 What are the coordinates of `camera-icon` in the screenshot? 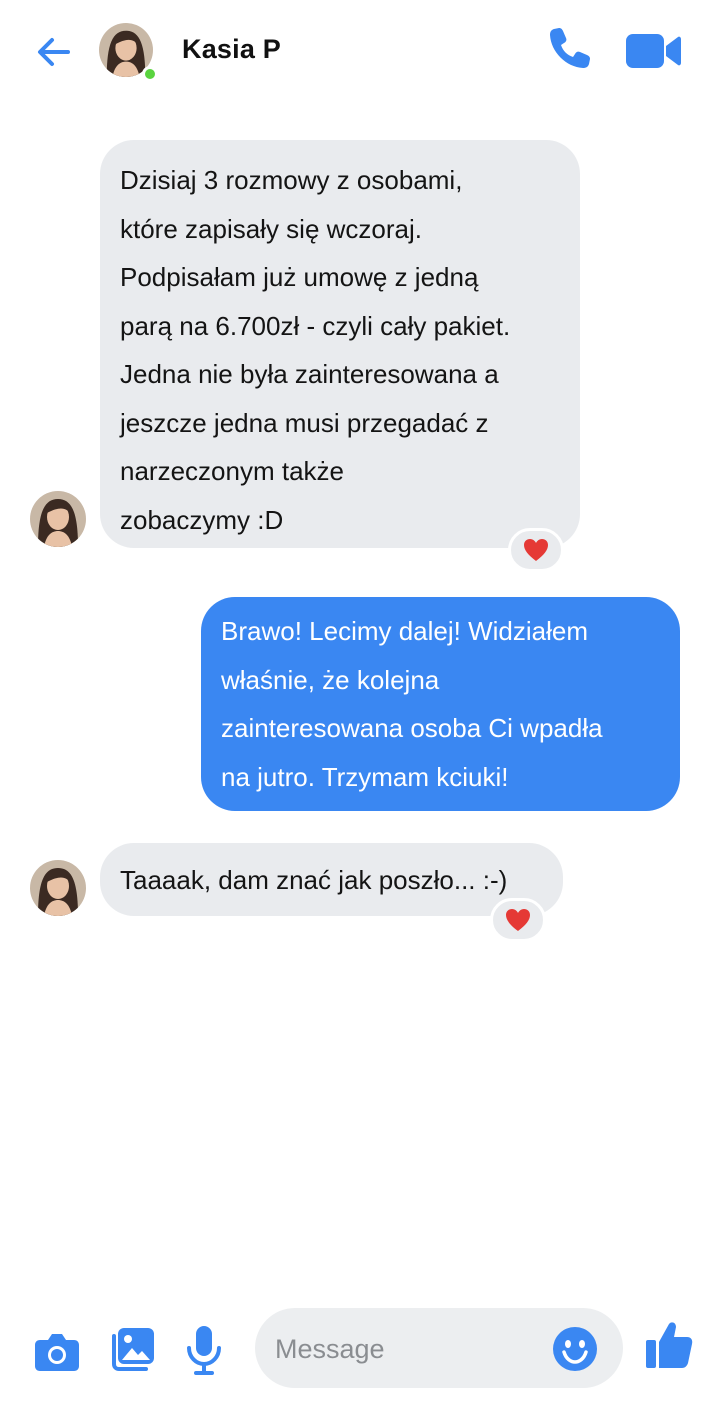 It's located at (57, 1351).